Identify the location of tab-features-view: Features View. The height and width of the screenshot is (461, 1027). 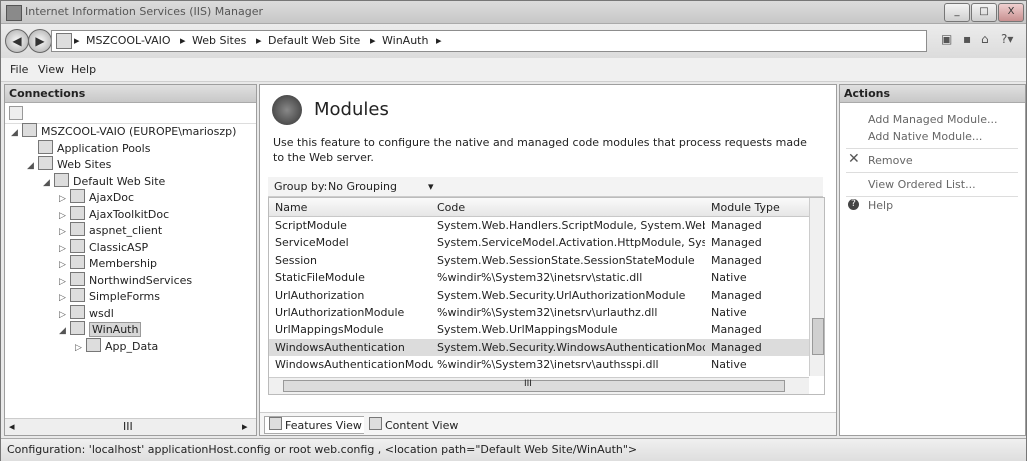
(315, 425).